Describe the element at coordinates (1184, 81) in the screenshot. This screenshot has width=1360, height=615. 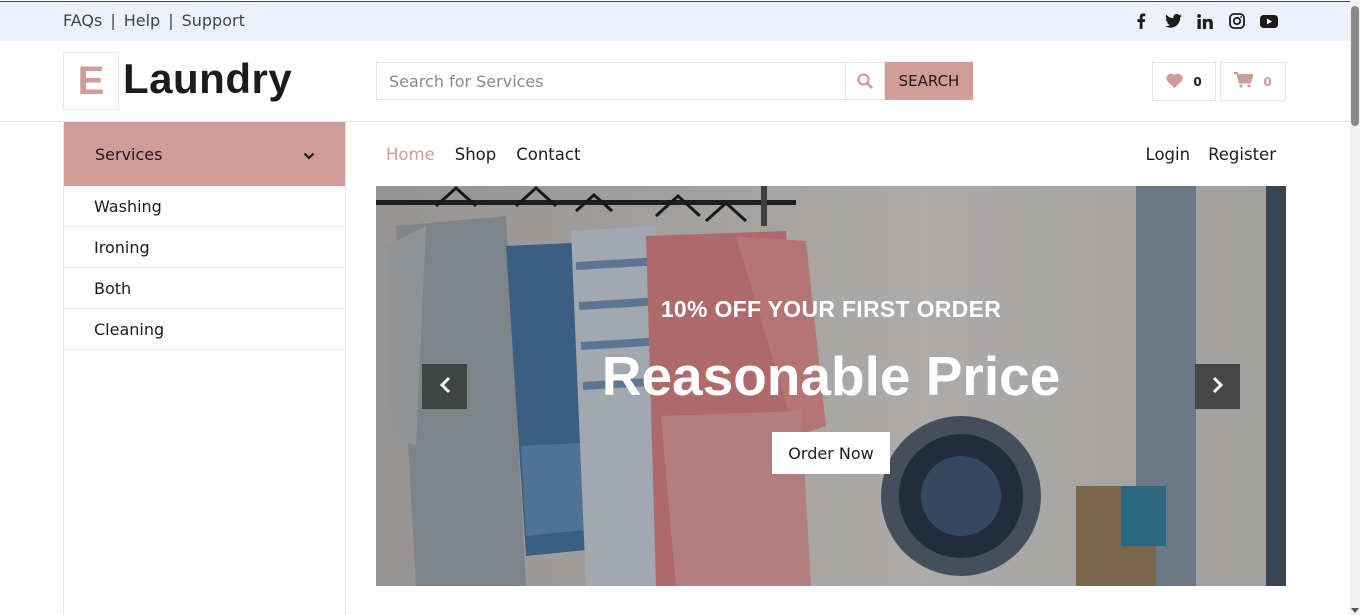
I see `wishlist-button: 0` at that location.